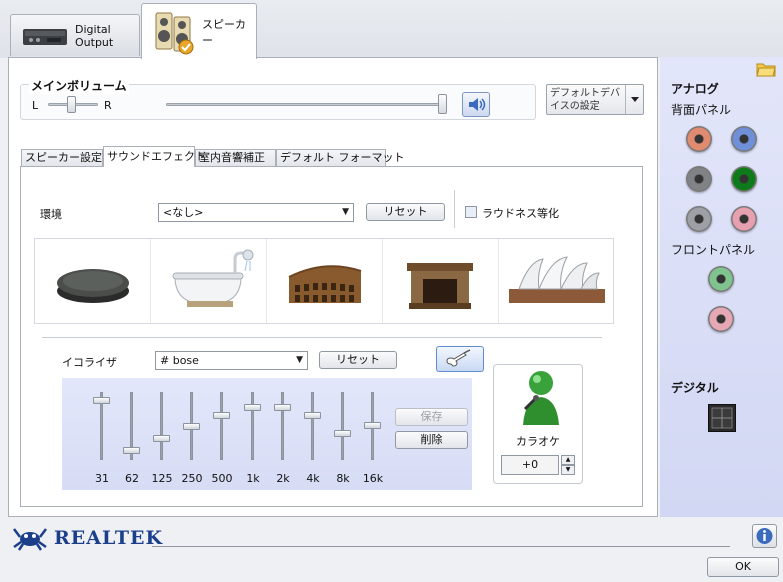 The image size is (783, 582). What do you see at coordinates (256, 212) in the screenshot?
I see `environment-select: <なし> ▼` at bounding box center [256, 212].